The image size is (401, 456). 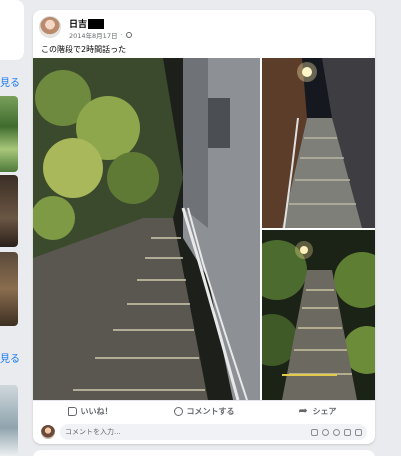 What do you see at coordinates (324, 411) in the screenshot?
I see `share-label: シェア` at bounding box center [324, 411].